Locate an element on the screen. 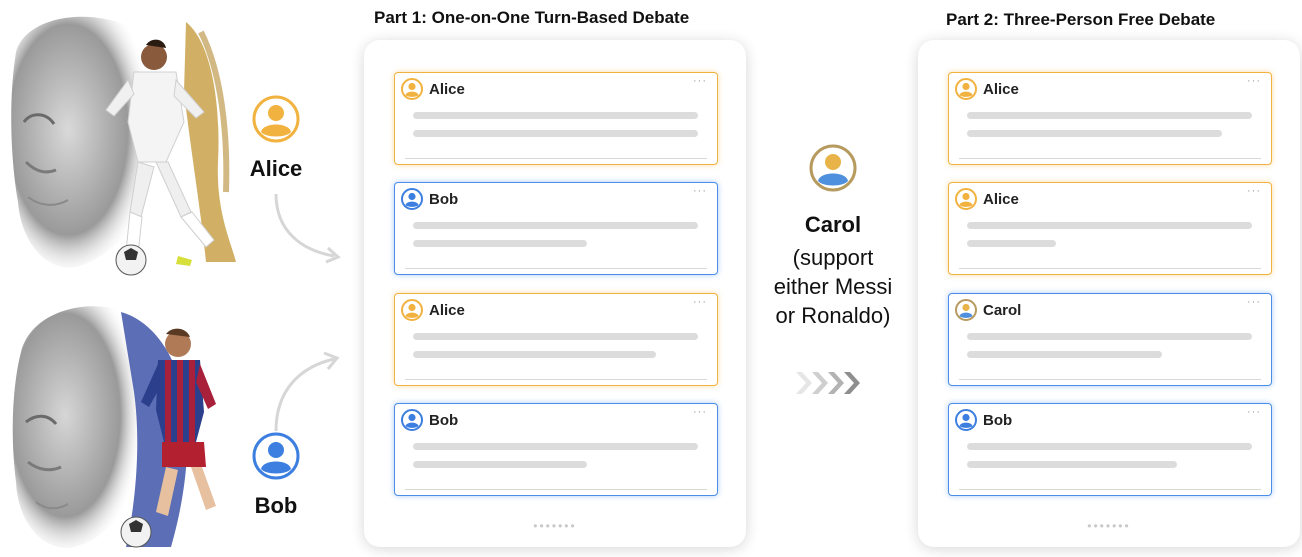 This screenshot has height=557, width=1302. carol-note: (support either Messi or Ronaldo) is located at coordinates (833, 286).